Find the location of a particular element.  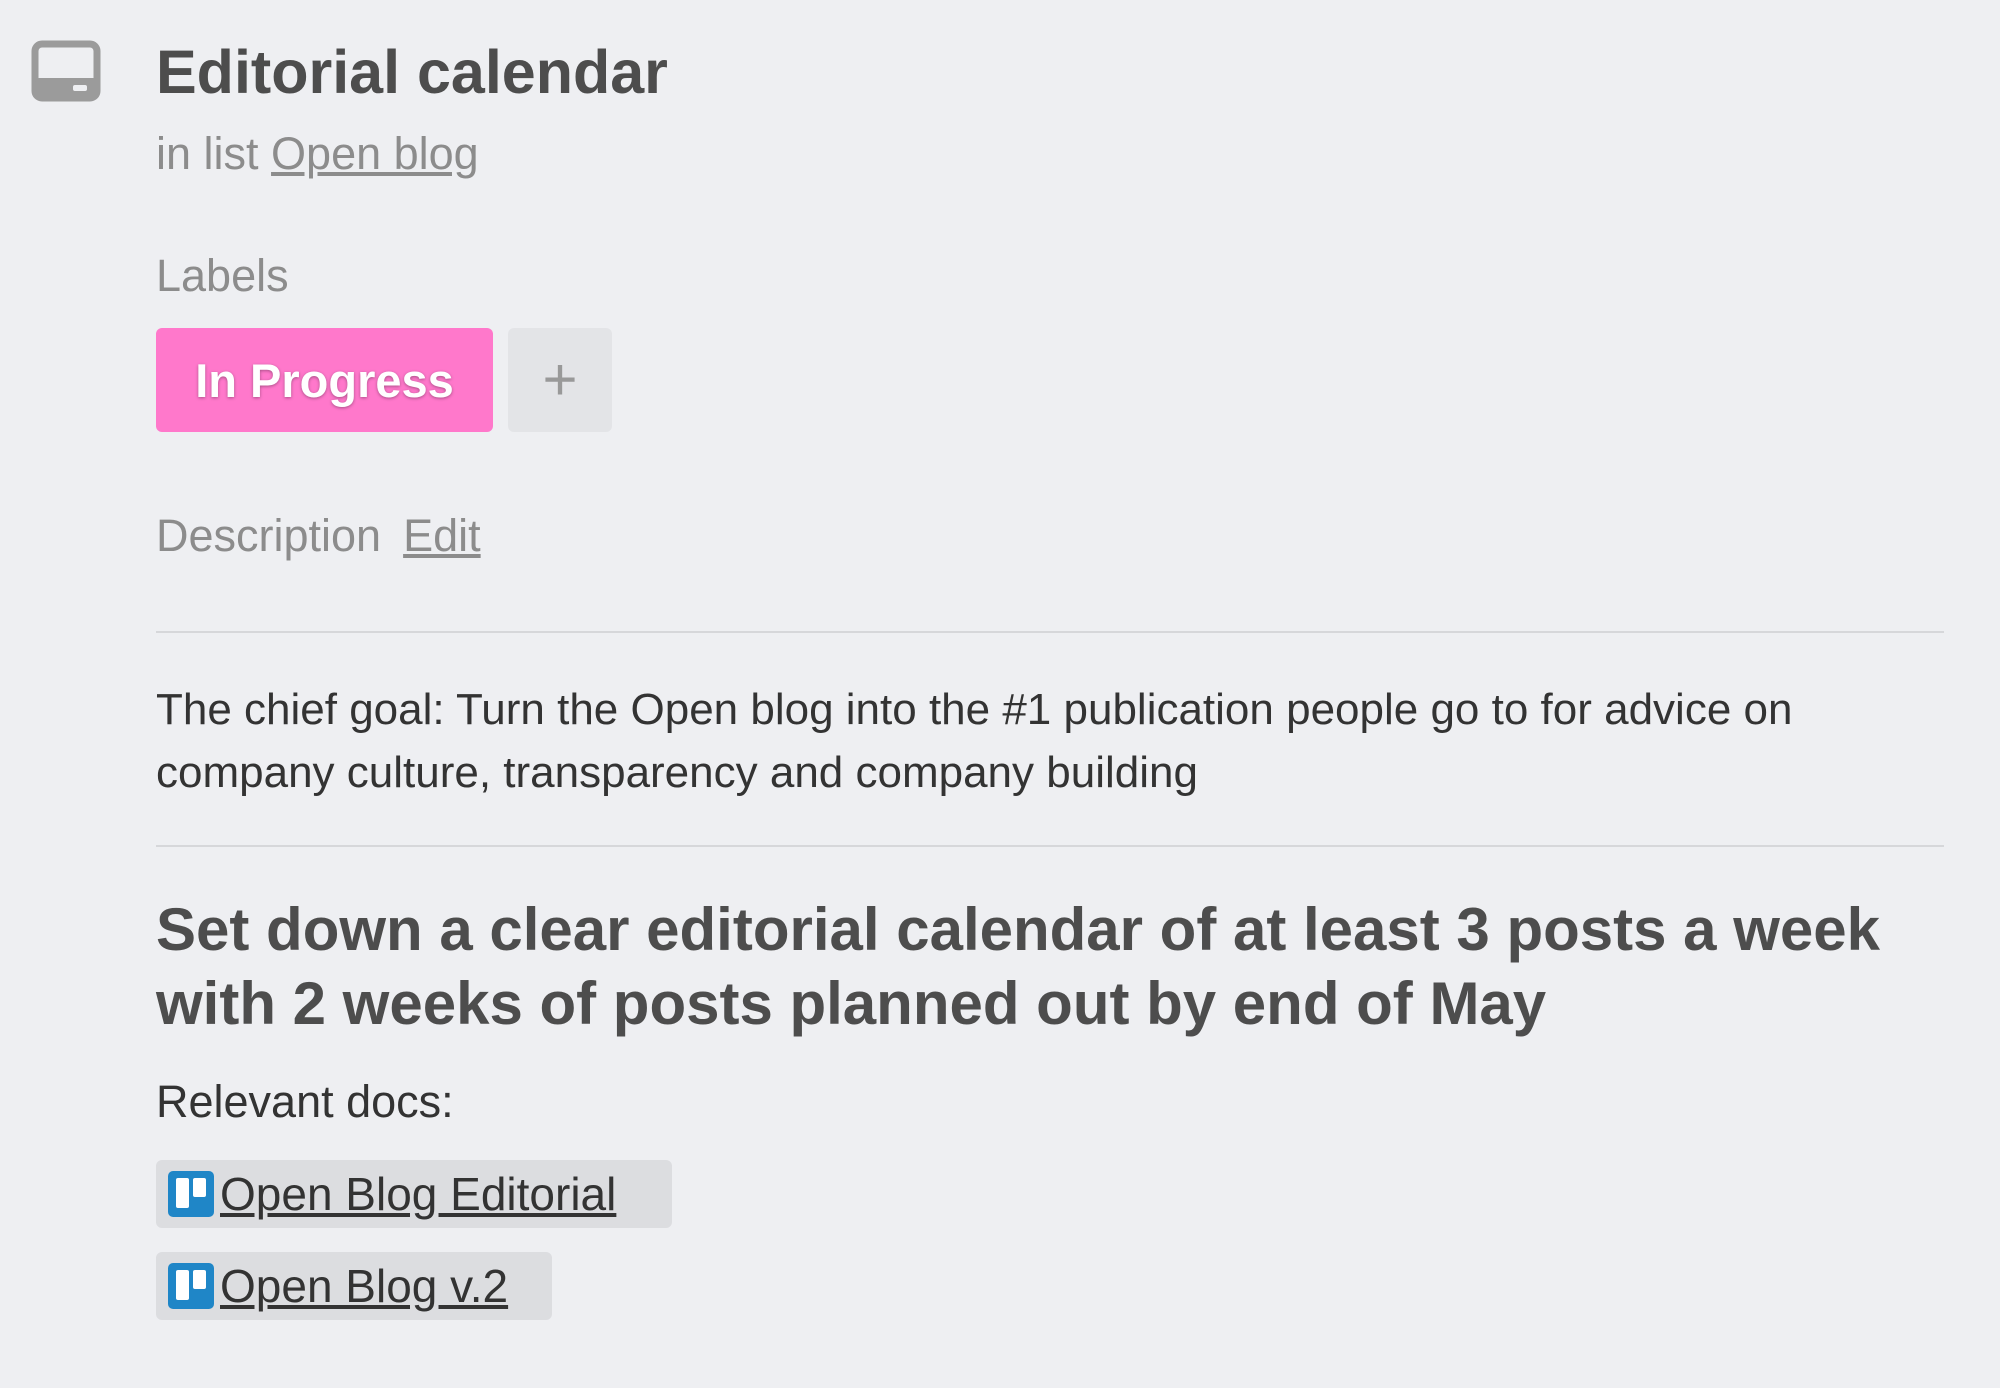

list-link: Open blog is located at coordinates (375, 153).